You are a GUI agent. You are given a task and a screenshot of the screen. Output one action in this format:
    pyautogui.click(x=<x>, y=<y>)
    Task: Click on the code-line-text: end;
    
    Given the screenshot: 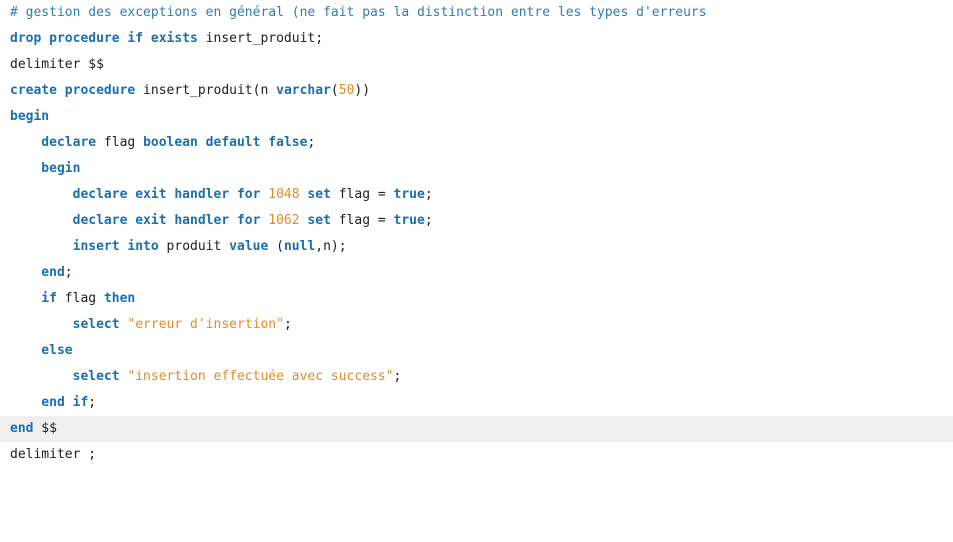 What is the action you would take?
    pyautogui.click(x=41, y=272)
    